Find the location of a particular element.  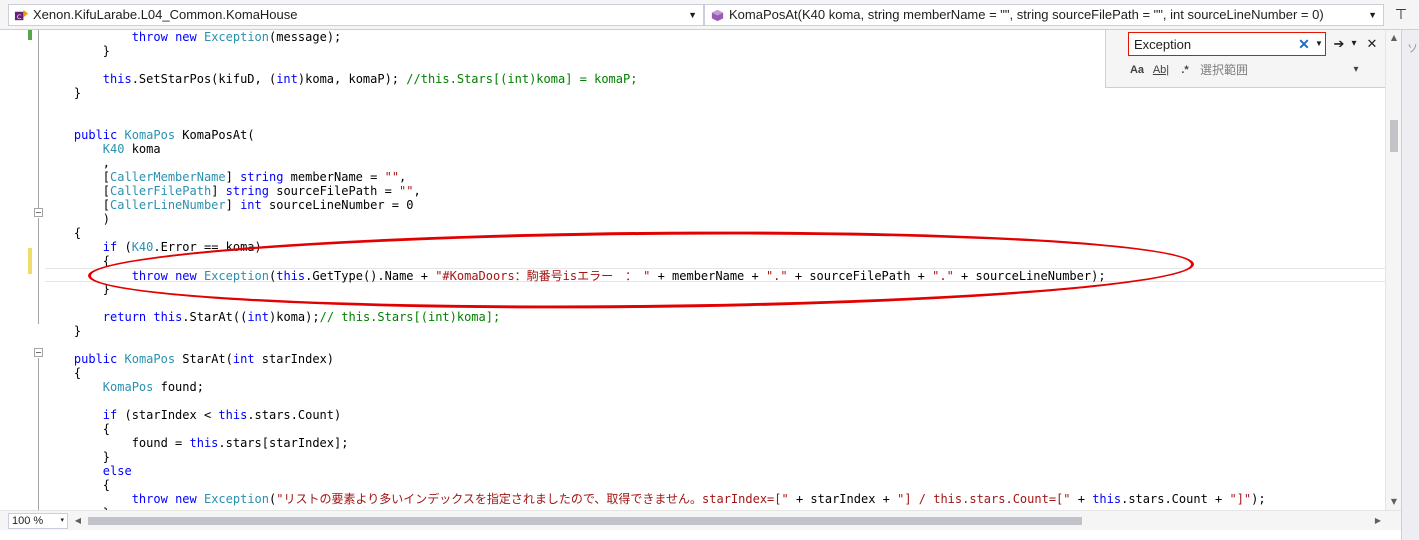

outline-guide is located at coordinates (38, 434).